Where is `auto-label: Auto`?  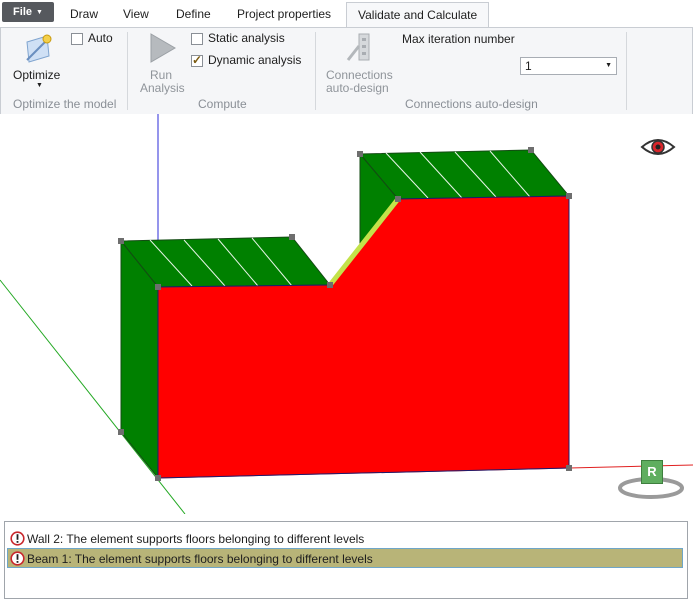 auto-label: Auto is located at coordinates (100, 38).